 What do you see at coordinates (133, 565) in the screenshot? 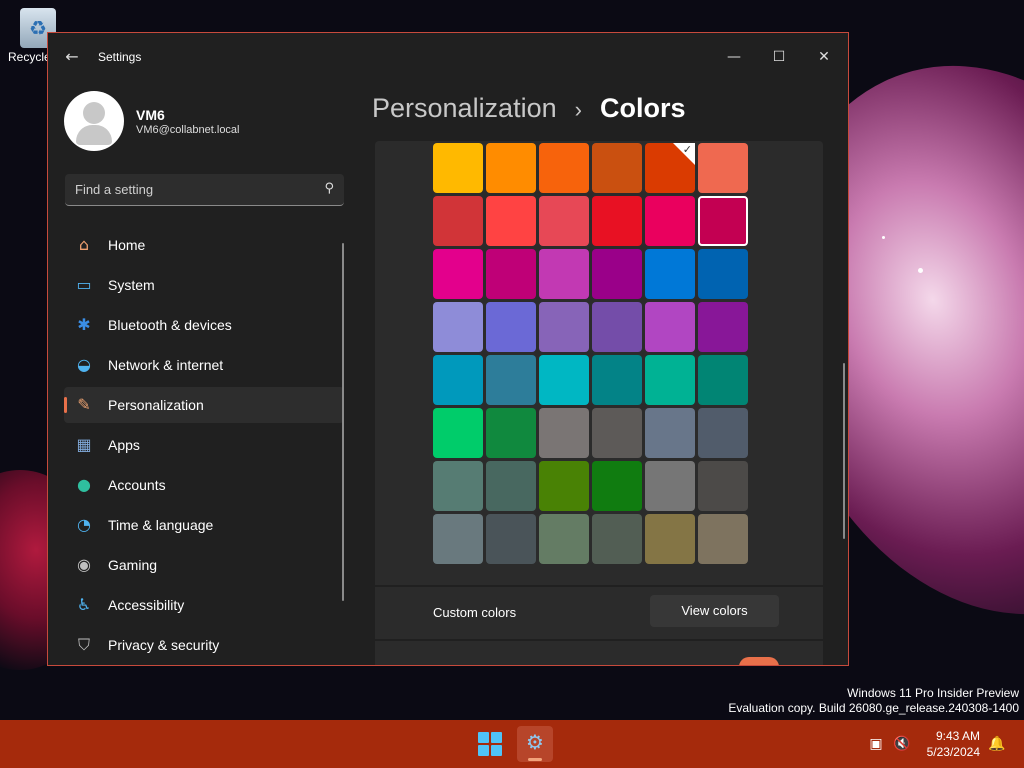
I see `sidebar-item-label: Gaming` at bounding box center [133, 565].